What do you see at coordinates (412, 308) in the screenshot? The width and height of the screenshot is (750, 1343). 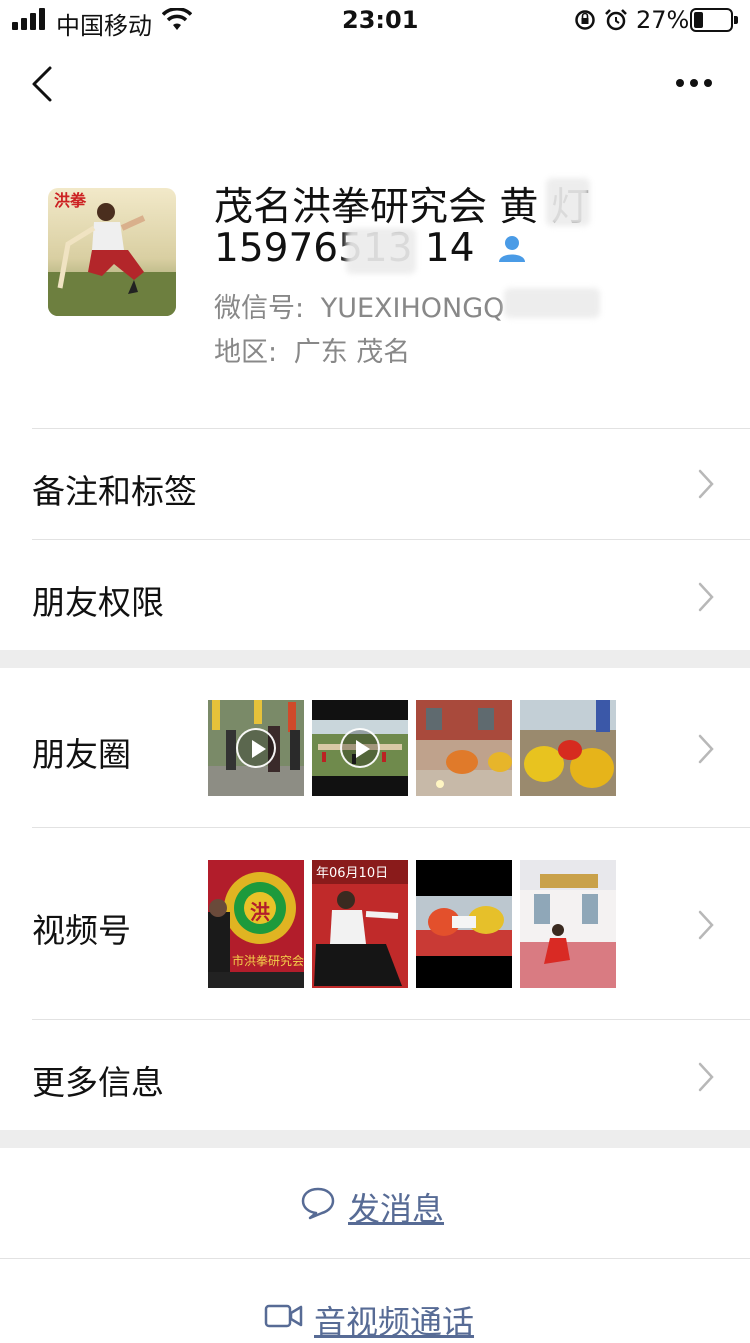 I see `wechat-id-value: YUEXIHONGQ` at bounding box center [412, 308].